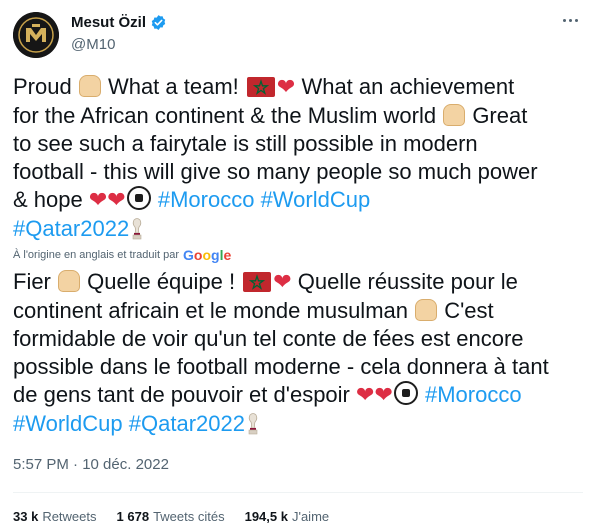 The image size is (595, 532). I want to click on quote-tweets-stat: 1 678 Tweets cités, so click(171, 516).